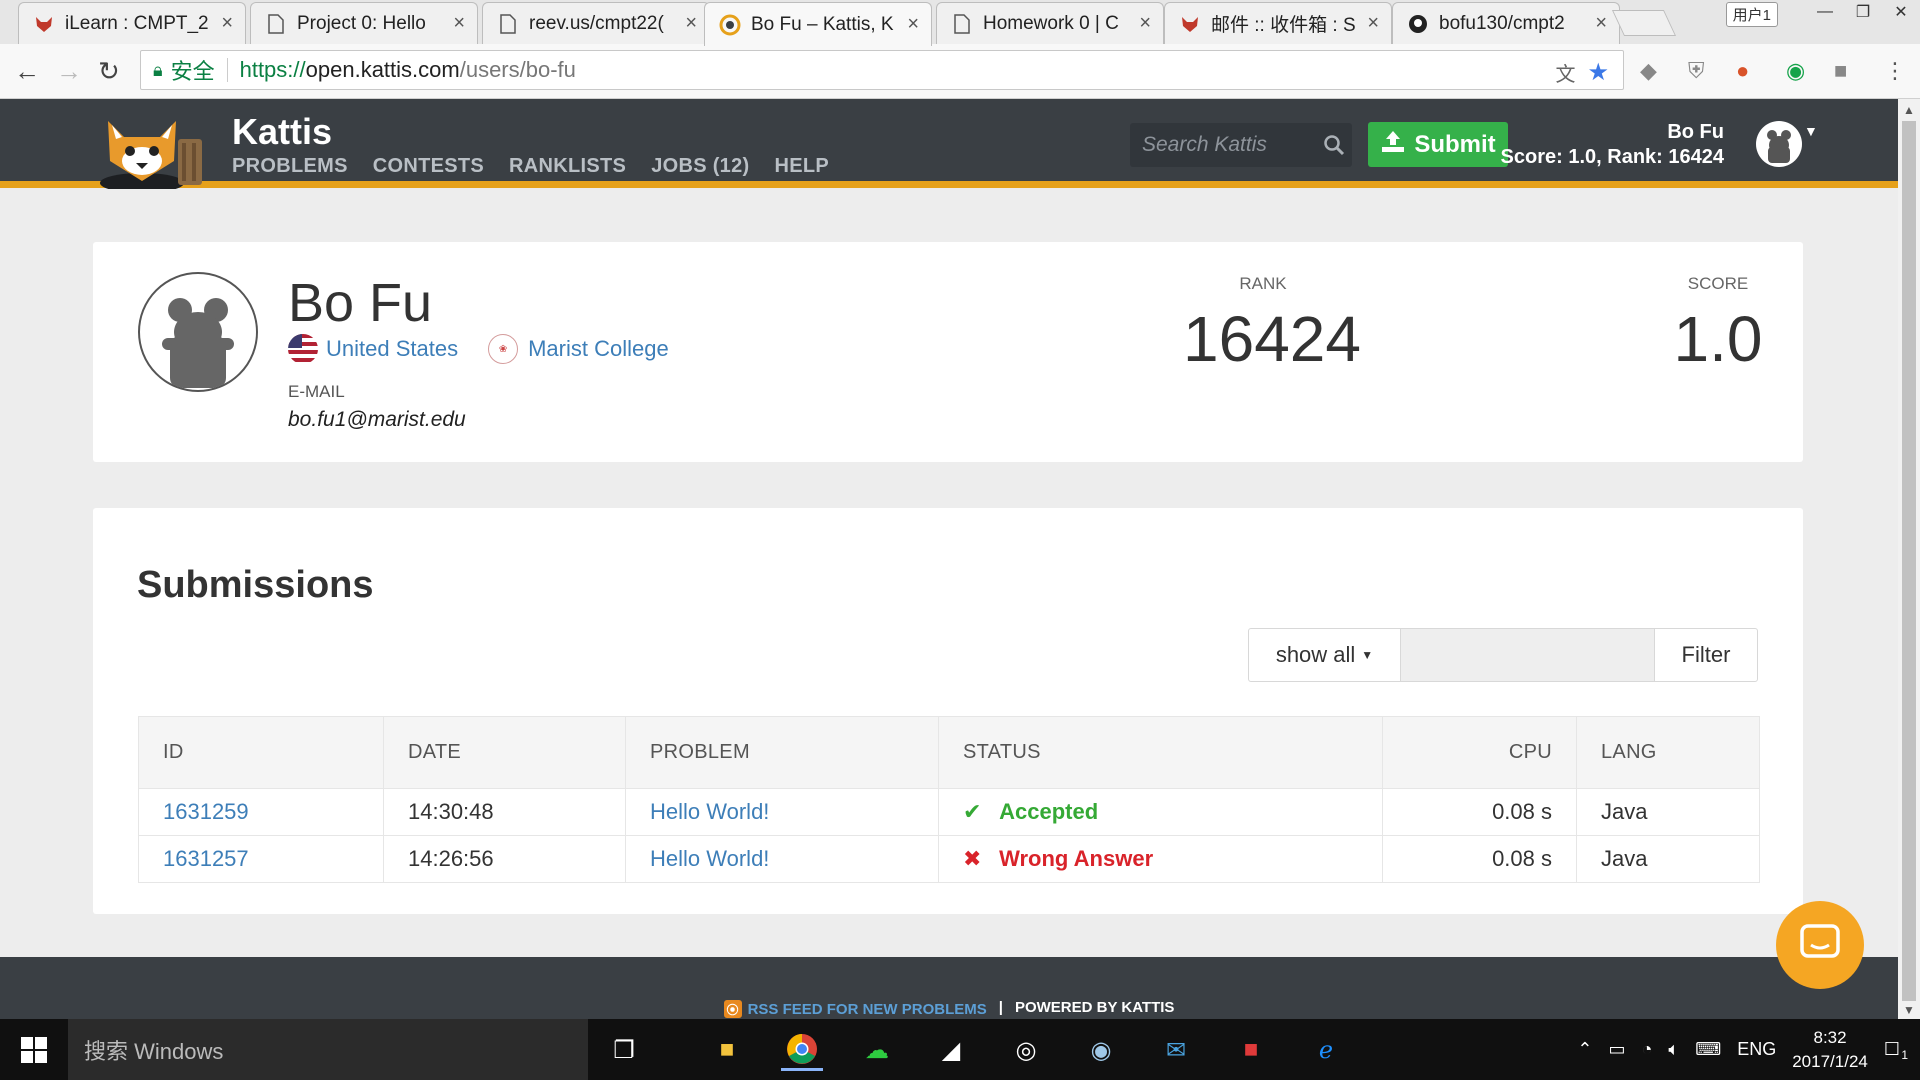  I want to click on forward-arrow-icon: →, so click(69, 71).